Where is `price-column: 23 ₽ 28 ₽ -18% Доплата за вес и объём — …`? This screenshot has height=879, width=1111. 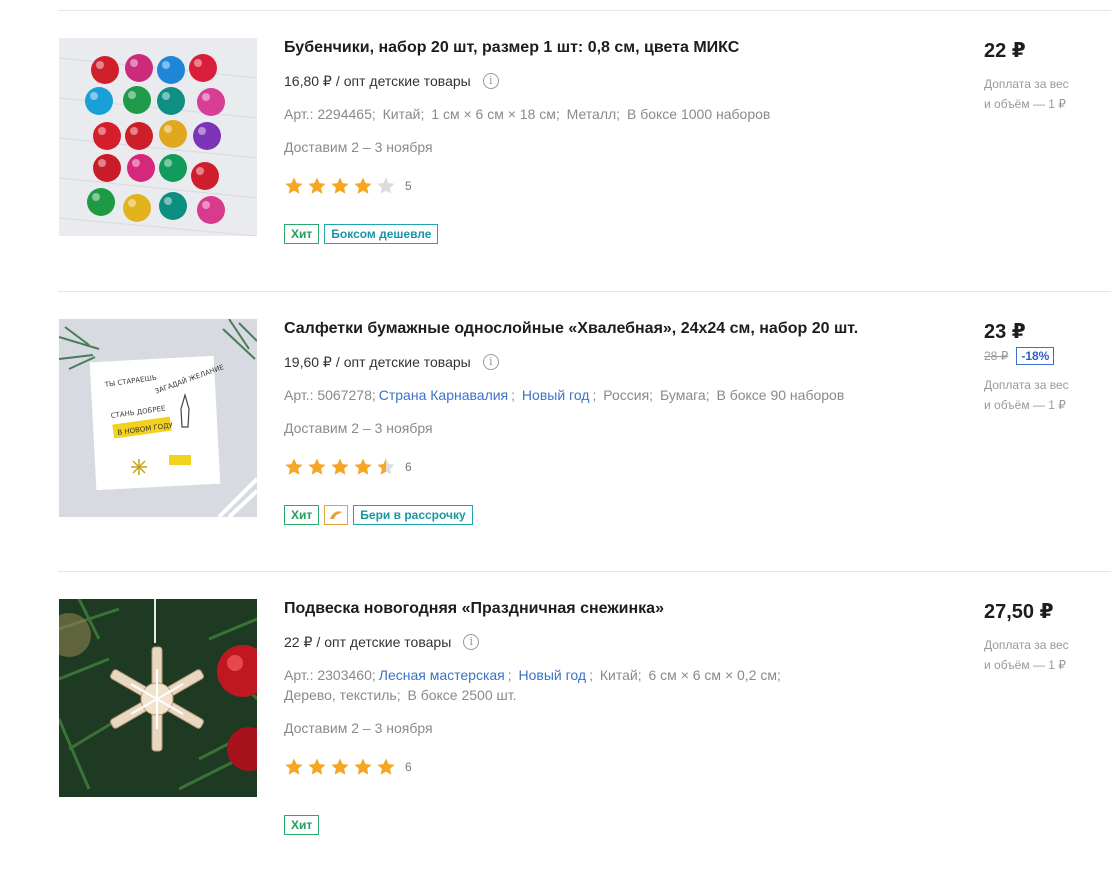 price-column: 23 ₽ 28 ₽ -18% Доплата за вес и объём — … is located at coordinates (1044, 367).